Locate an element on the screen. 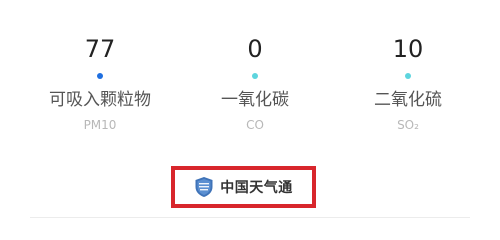 The height and width of the screenshot is (240, 500). co-value: 0 is located at coordinates (255, 49).